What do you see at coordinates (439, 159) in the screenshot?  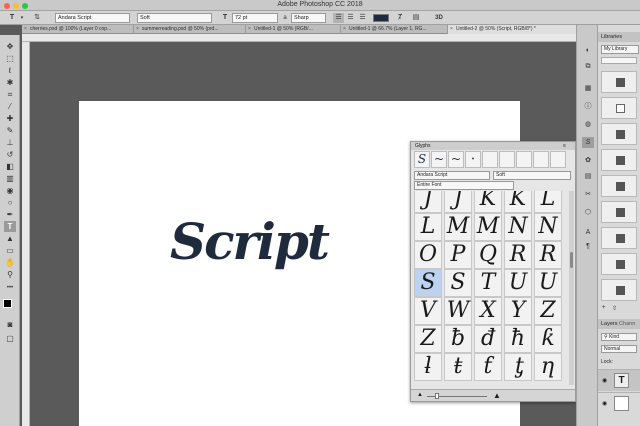 I see `recent-glyph: ~` at bounding box center [439, 159].